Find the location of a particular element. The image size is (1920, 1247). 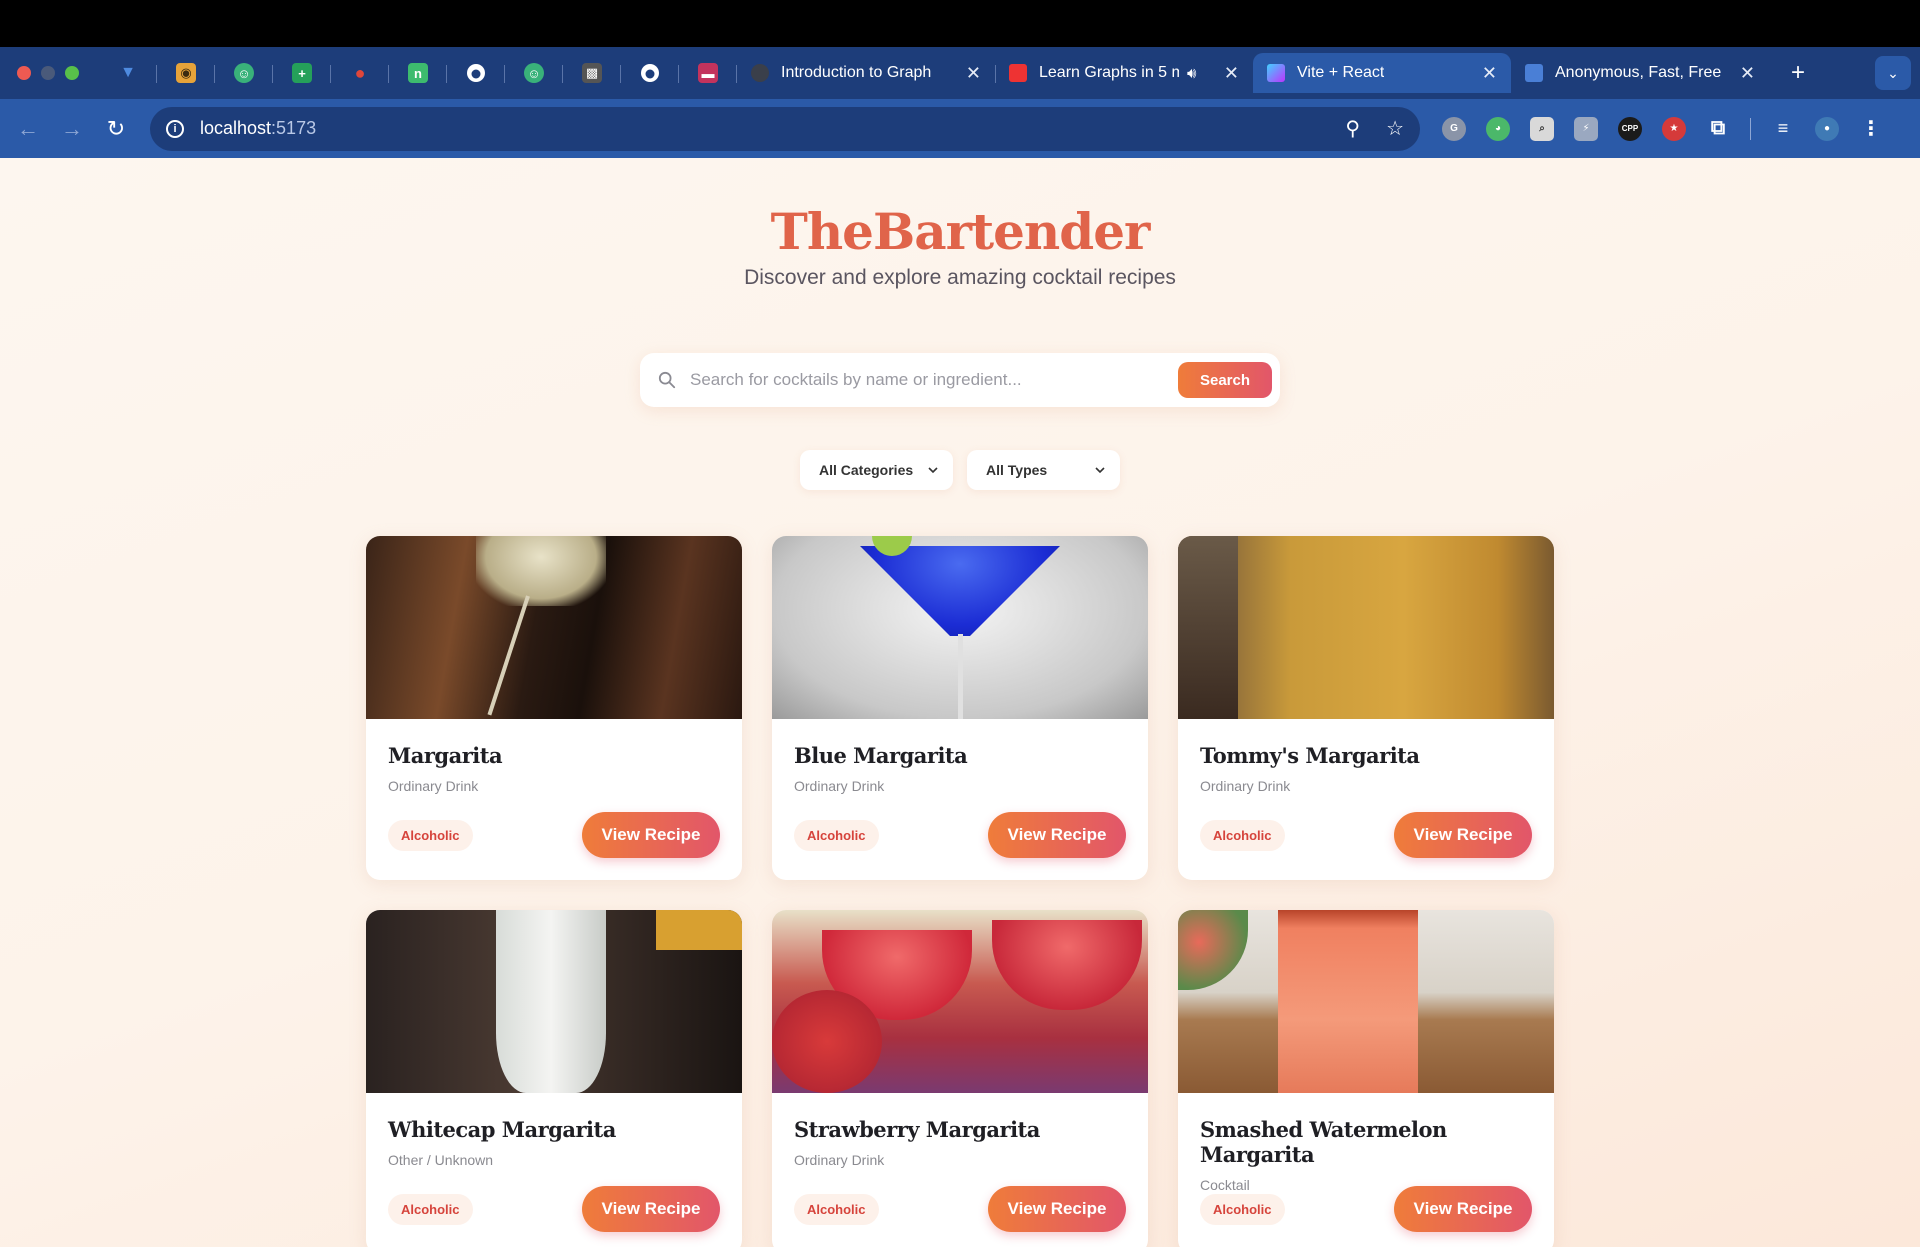

zoom-icon: ⚲ is located at coordinates (1352, 128).